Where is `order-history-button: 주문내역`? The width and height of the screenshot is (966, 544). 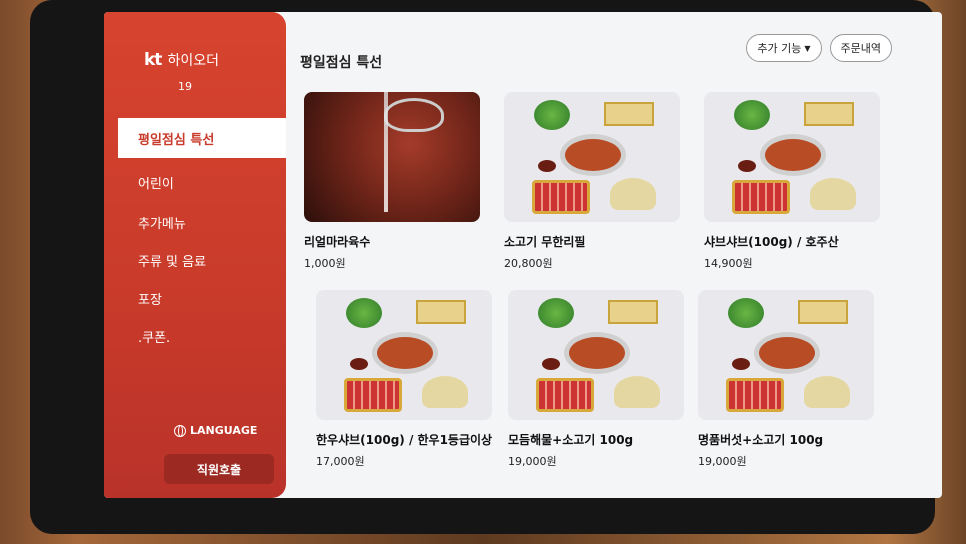 order-history-button: 주문내역 is located at coordinates (860, 48).